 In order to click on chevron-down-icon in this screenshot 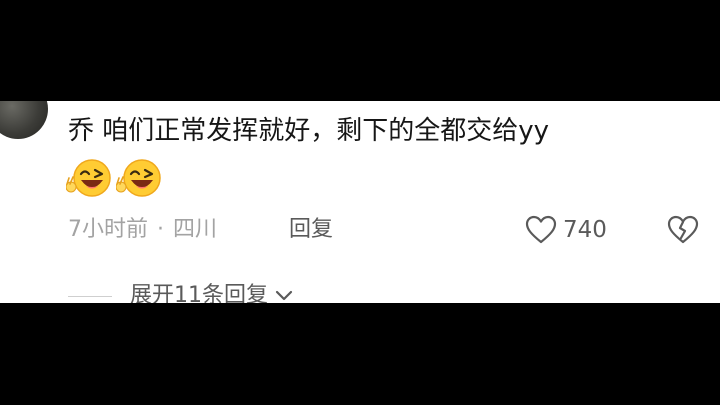, I will do `click(284, 295)`.